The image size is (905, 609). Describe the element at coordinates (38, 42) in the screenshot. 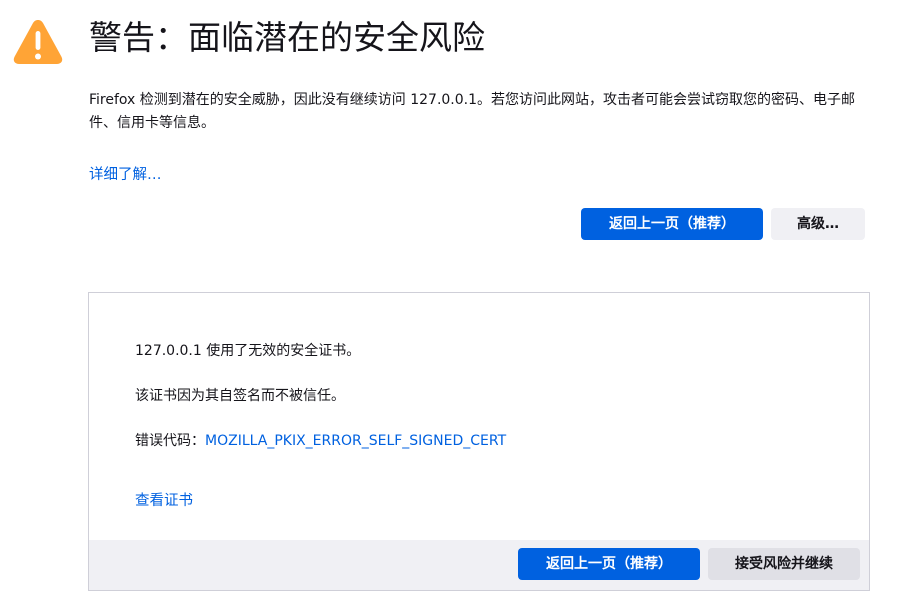

I see `warning-triangle-icon` at that location.